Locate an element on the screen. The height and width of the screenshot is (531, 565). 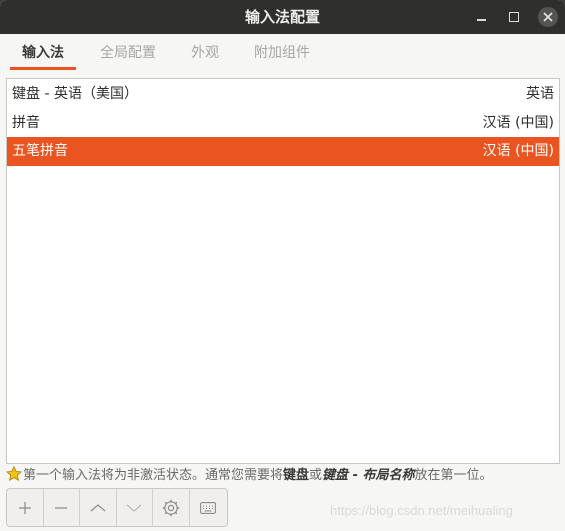
maximize-icon is located at coordinates (514, 17).